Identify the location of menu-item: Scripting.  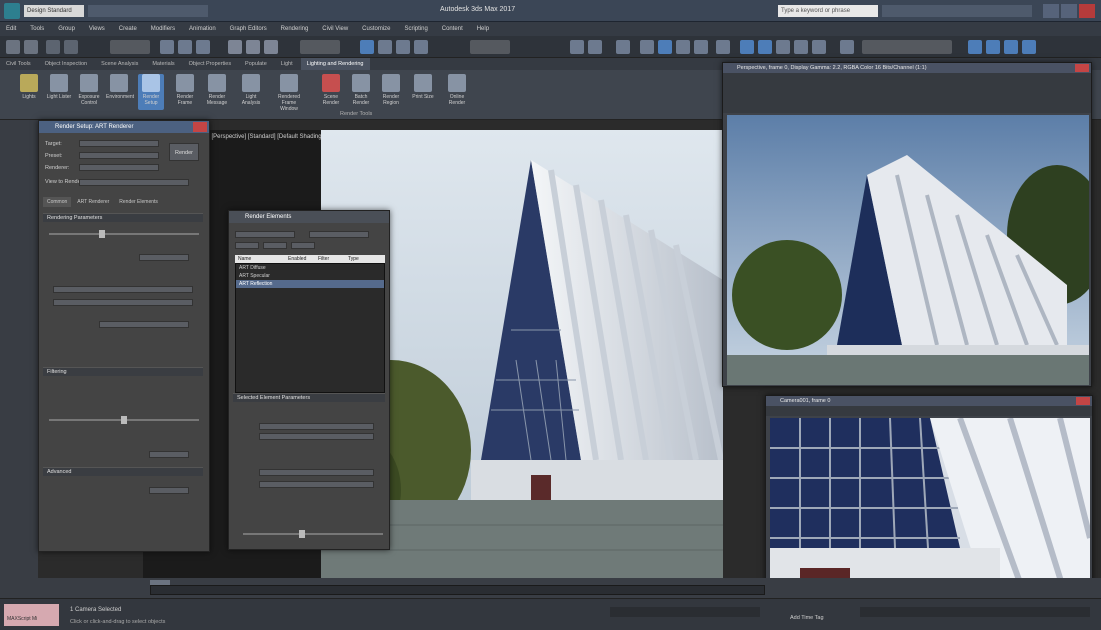
(415, 29).